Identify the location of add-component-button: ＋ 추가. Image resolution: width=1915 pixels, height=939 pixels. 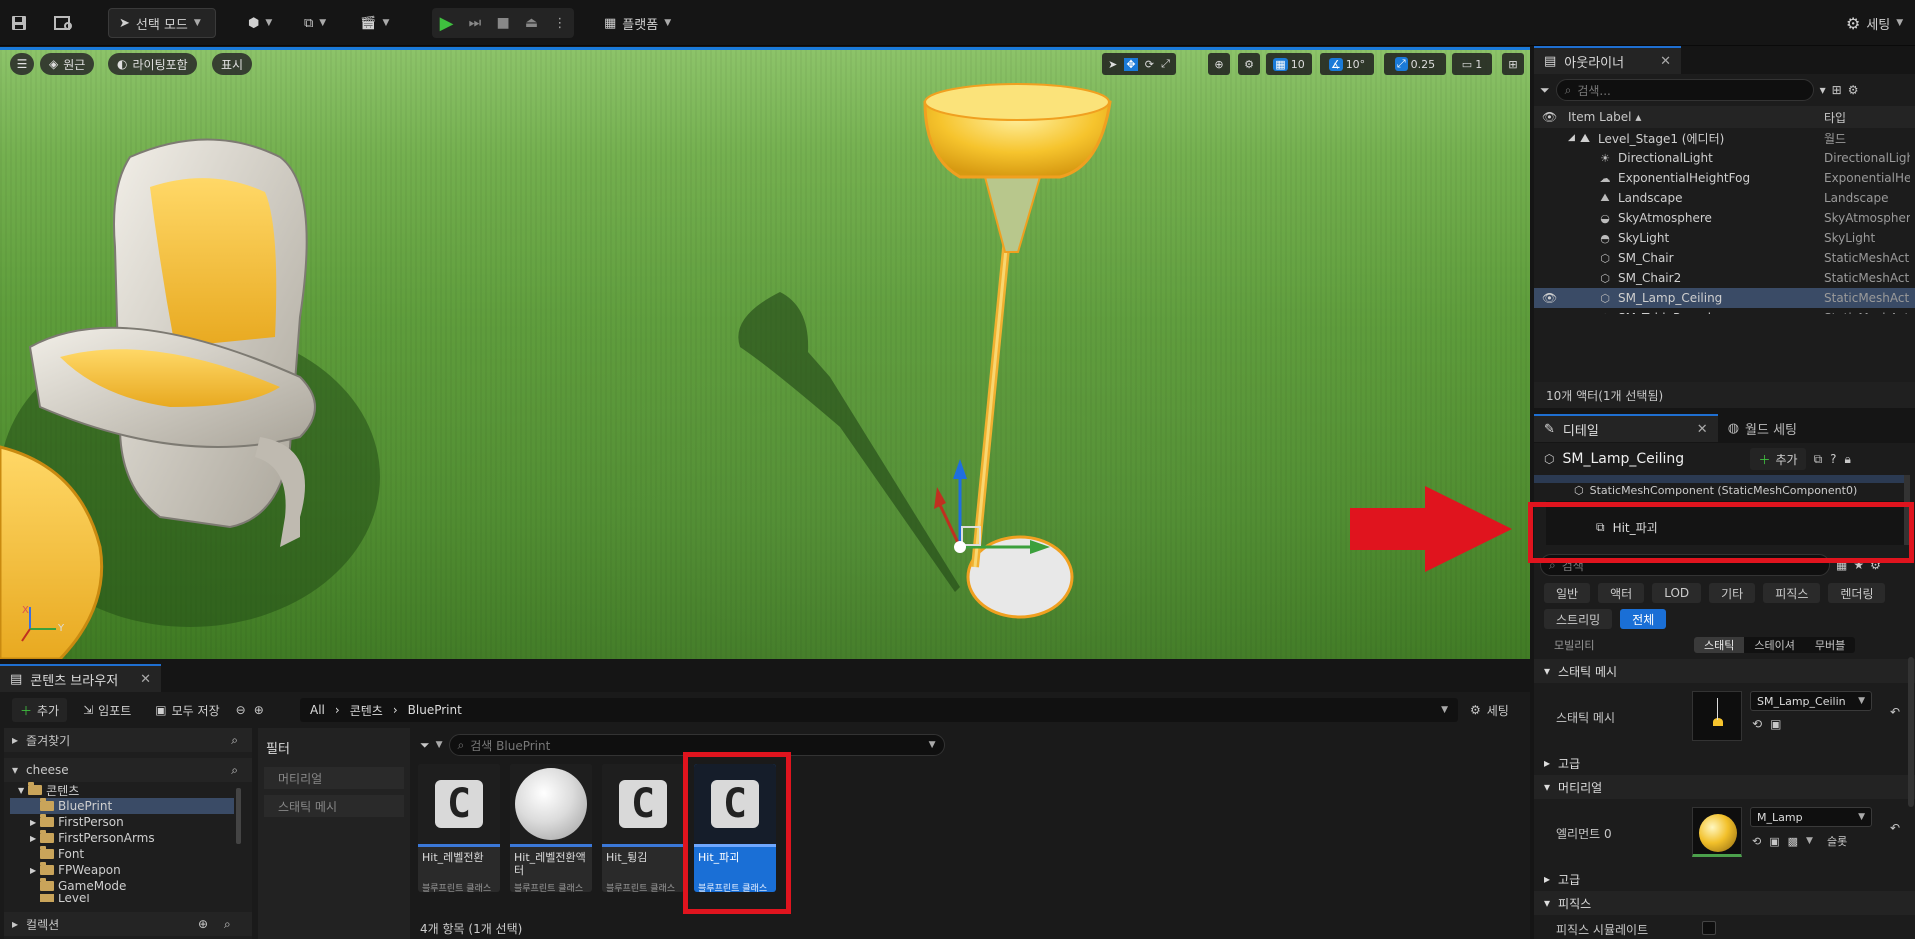
(1778, 459).